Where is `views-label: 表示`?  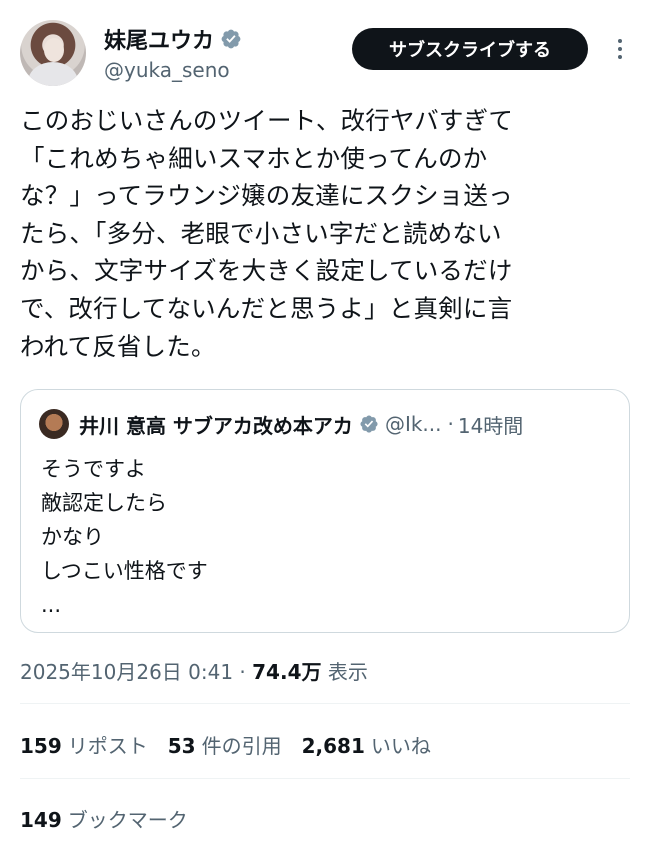
views-label: 表示 is located at coordinates (344, 672).